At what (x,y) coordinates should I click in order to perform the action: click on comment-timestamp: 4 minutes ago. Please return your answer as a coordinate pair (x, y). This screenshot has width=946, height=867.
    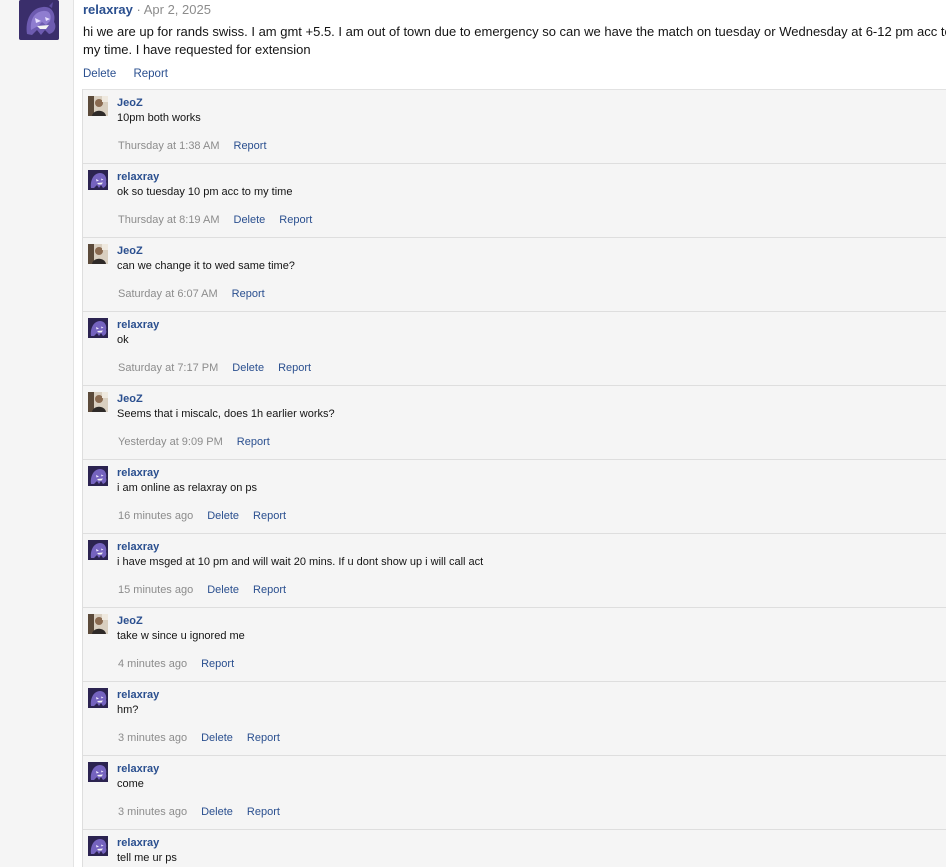
    Looking at the image, I should click on (152, 664).